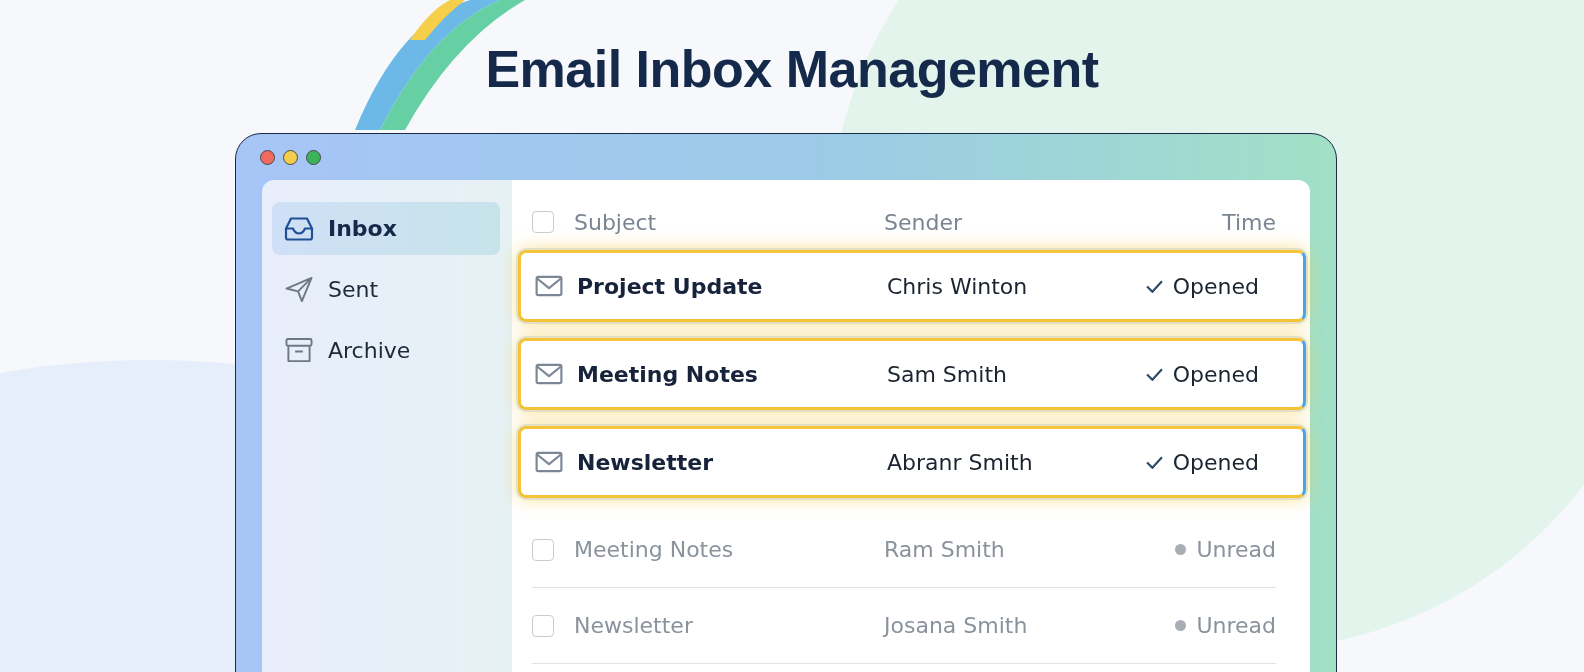  Describe the element at coordinates (313, 157) in the screenshot. I see `maximize-button` at that location.